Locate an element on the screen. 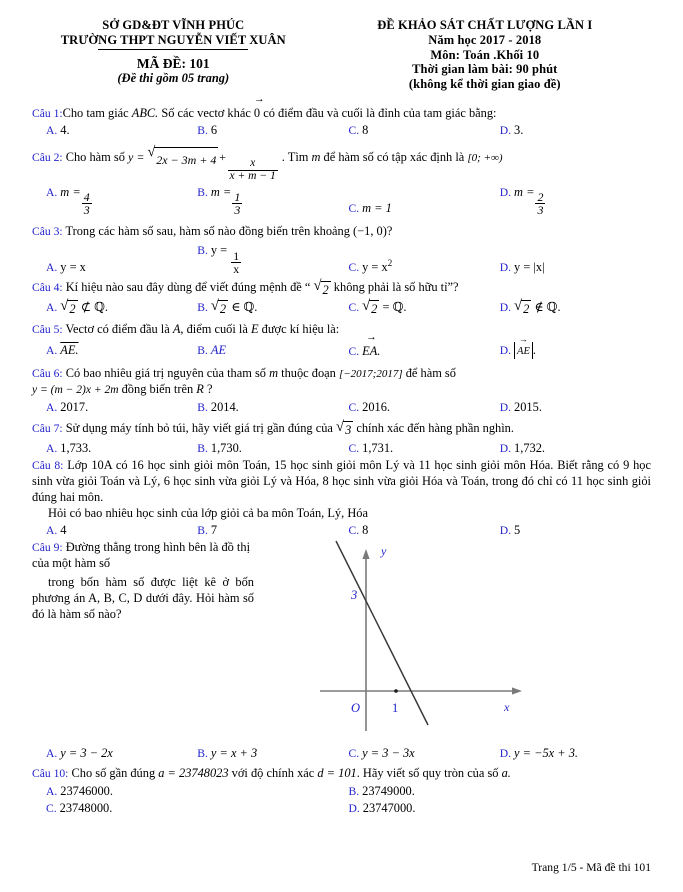  option-formula: y = −5x + 3 is located at coordinates (544, 753).